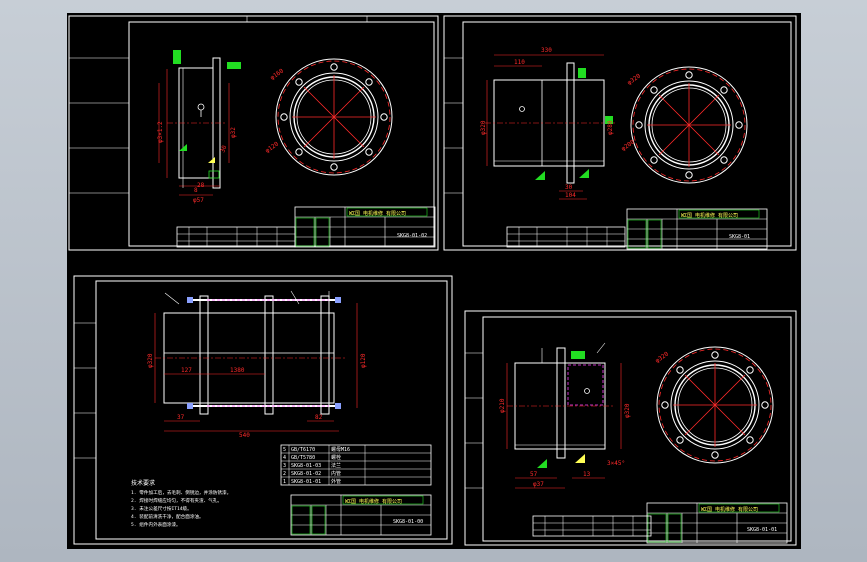  What do you see at coordinates (715, 405) in the screenshot?
I see `sheet4-flange-view` at bounding box center [715, 405].